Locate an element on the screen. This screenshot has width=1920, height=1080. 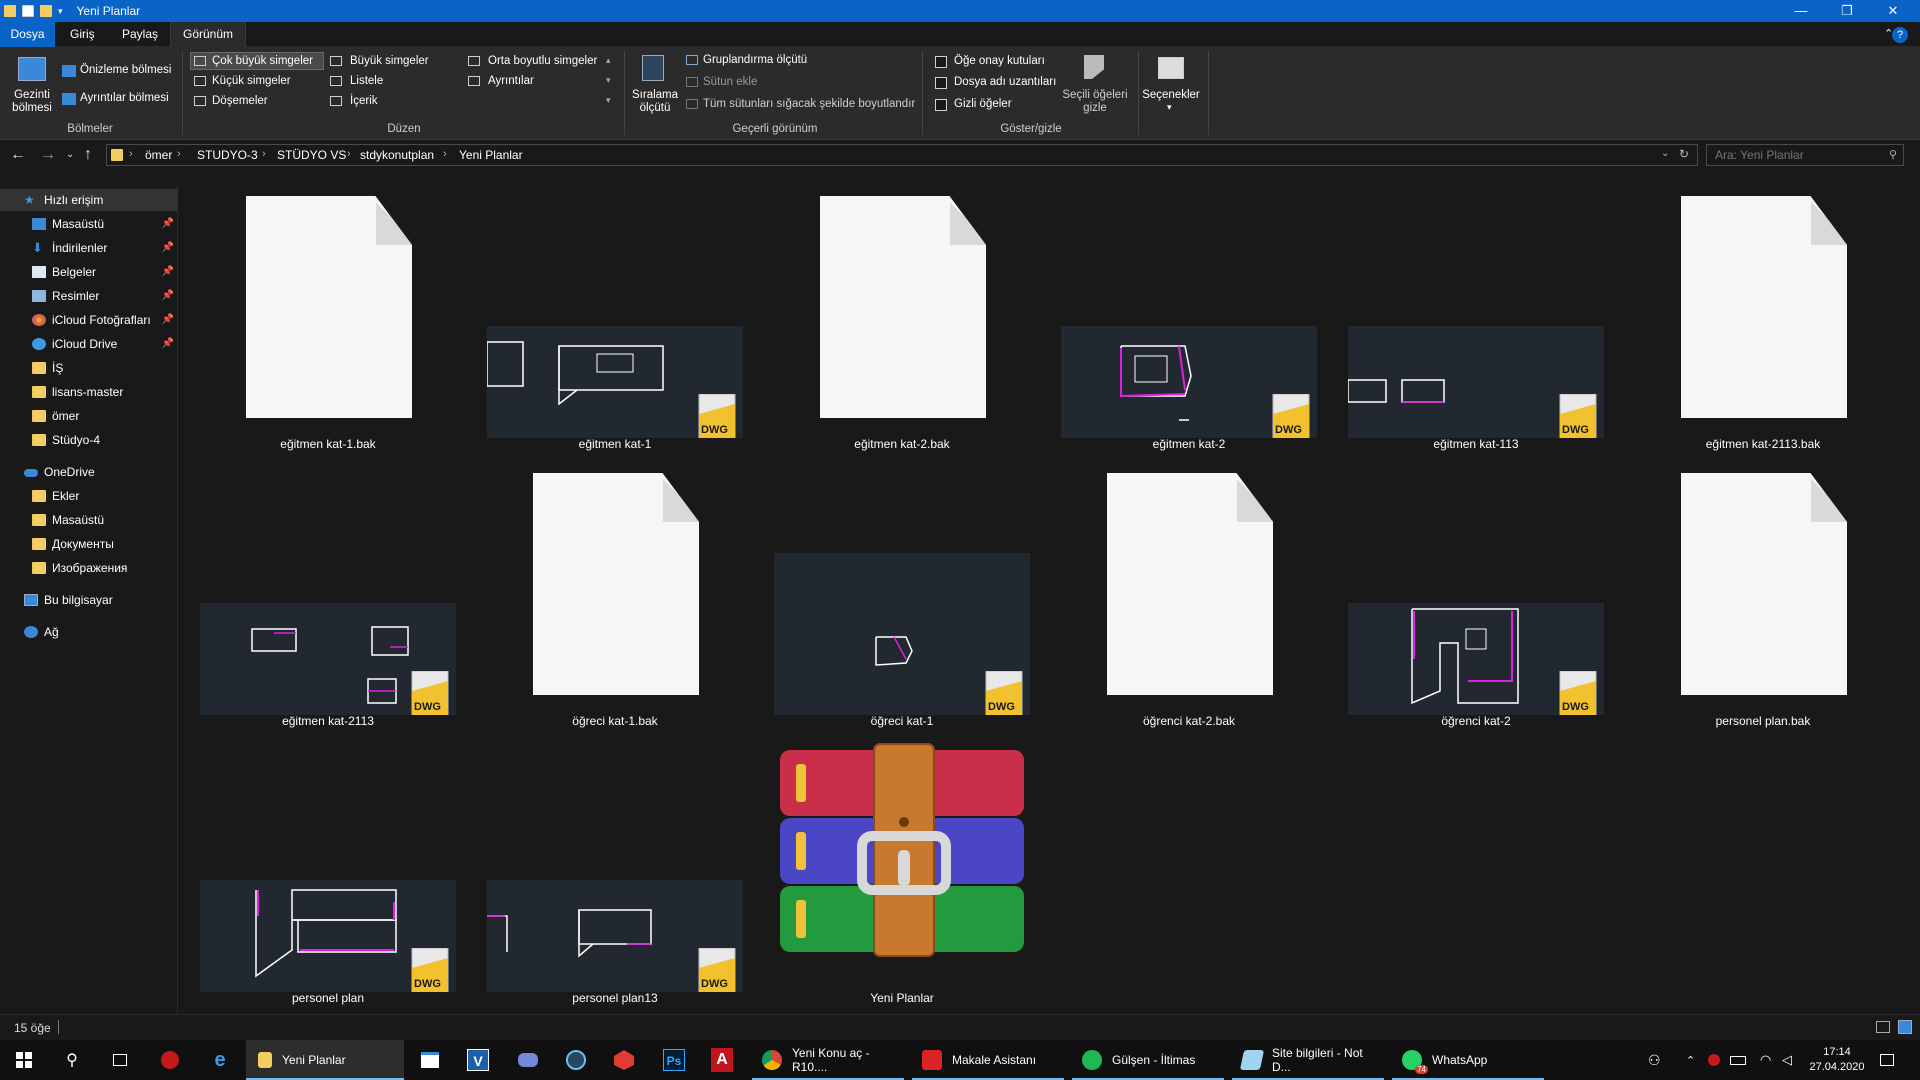
file-item: eğitmen kat-1.bak is located at coordinates (328, 324).